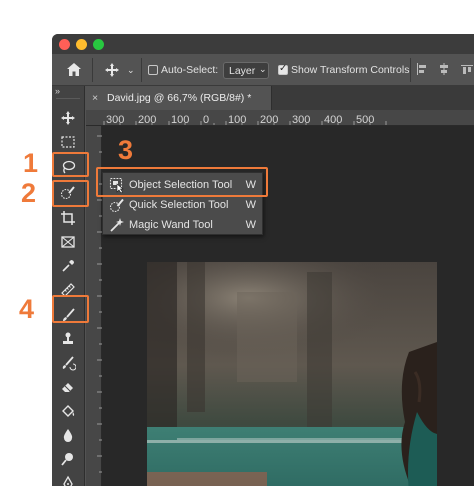 The image size is (474, 486). I want to click on move-icon, so click(68, 118).